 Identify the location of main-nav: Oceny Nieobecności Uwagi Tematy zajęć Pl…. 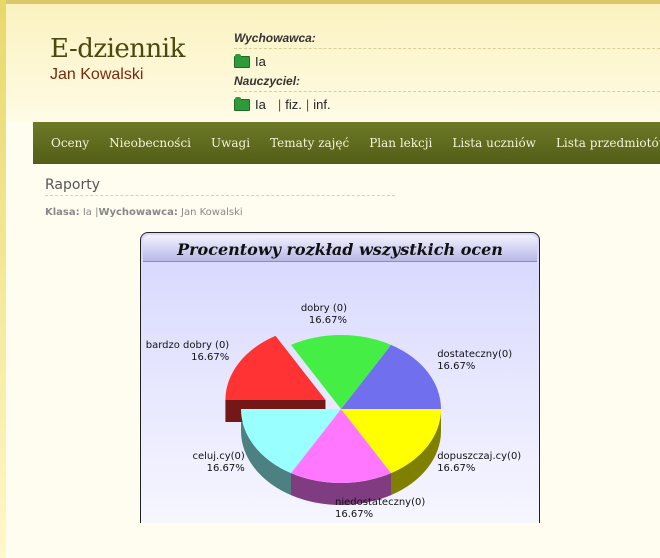
(346, 143).